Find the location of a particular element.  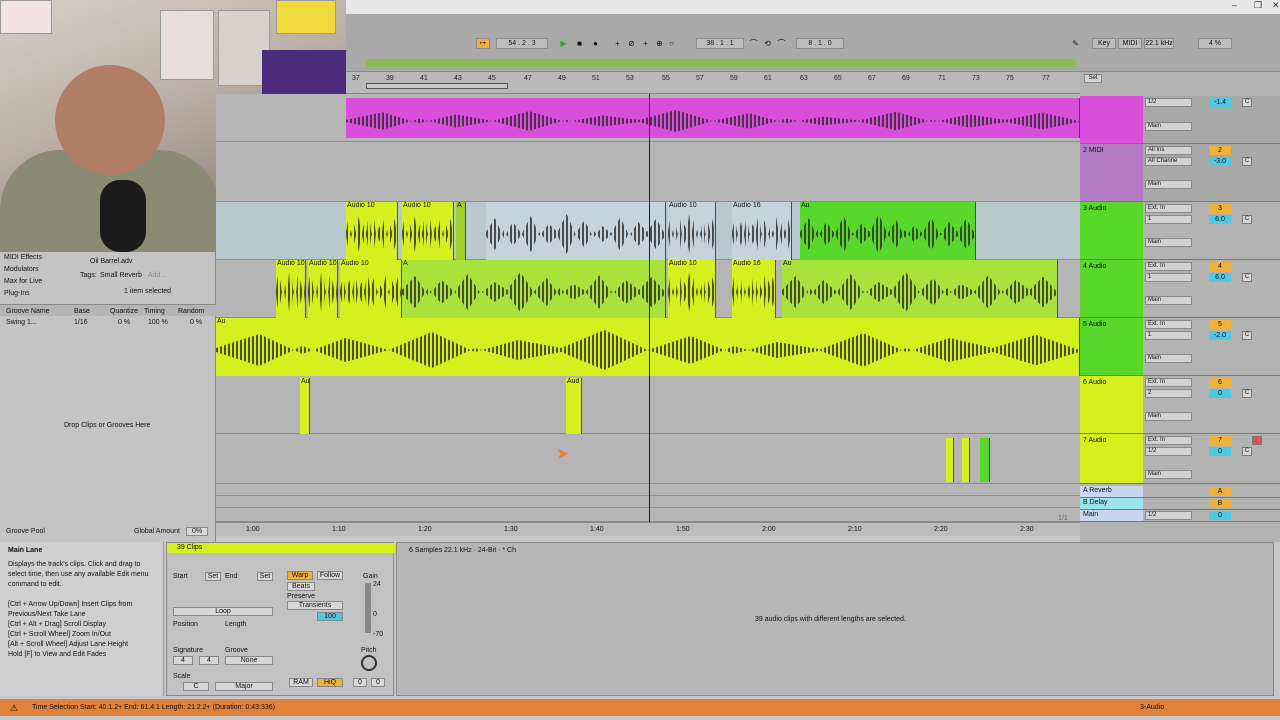

volume-field: 6.0 is located at coordinates (1220, 277).